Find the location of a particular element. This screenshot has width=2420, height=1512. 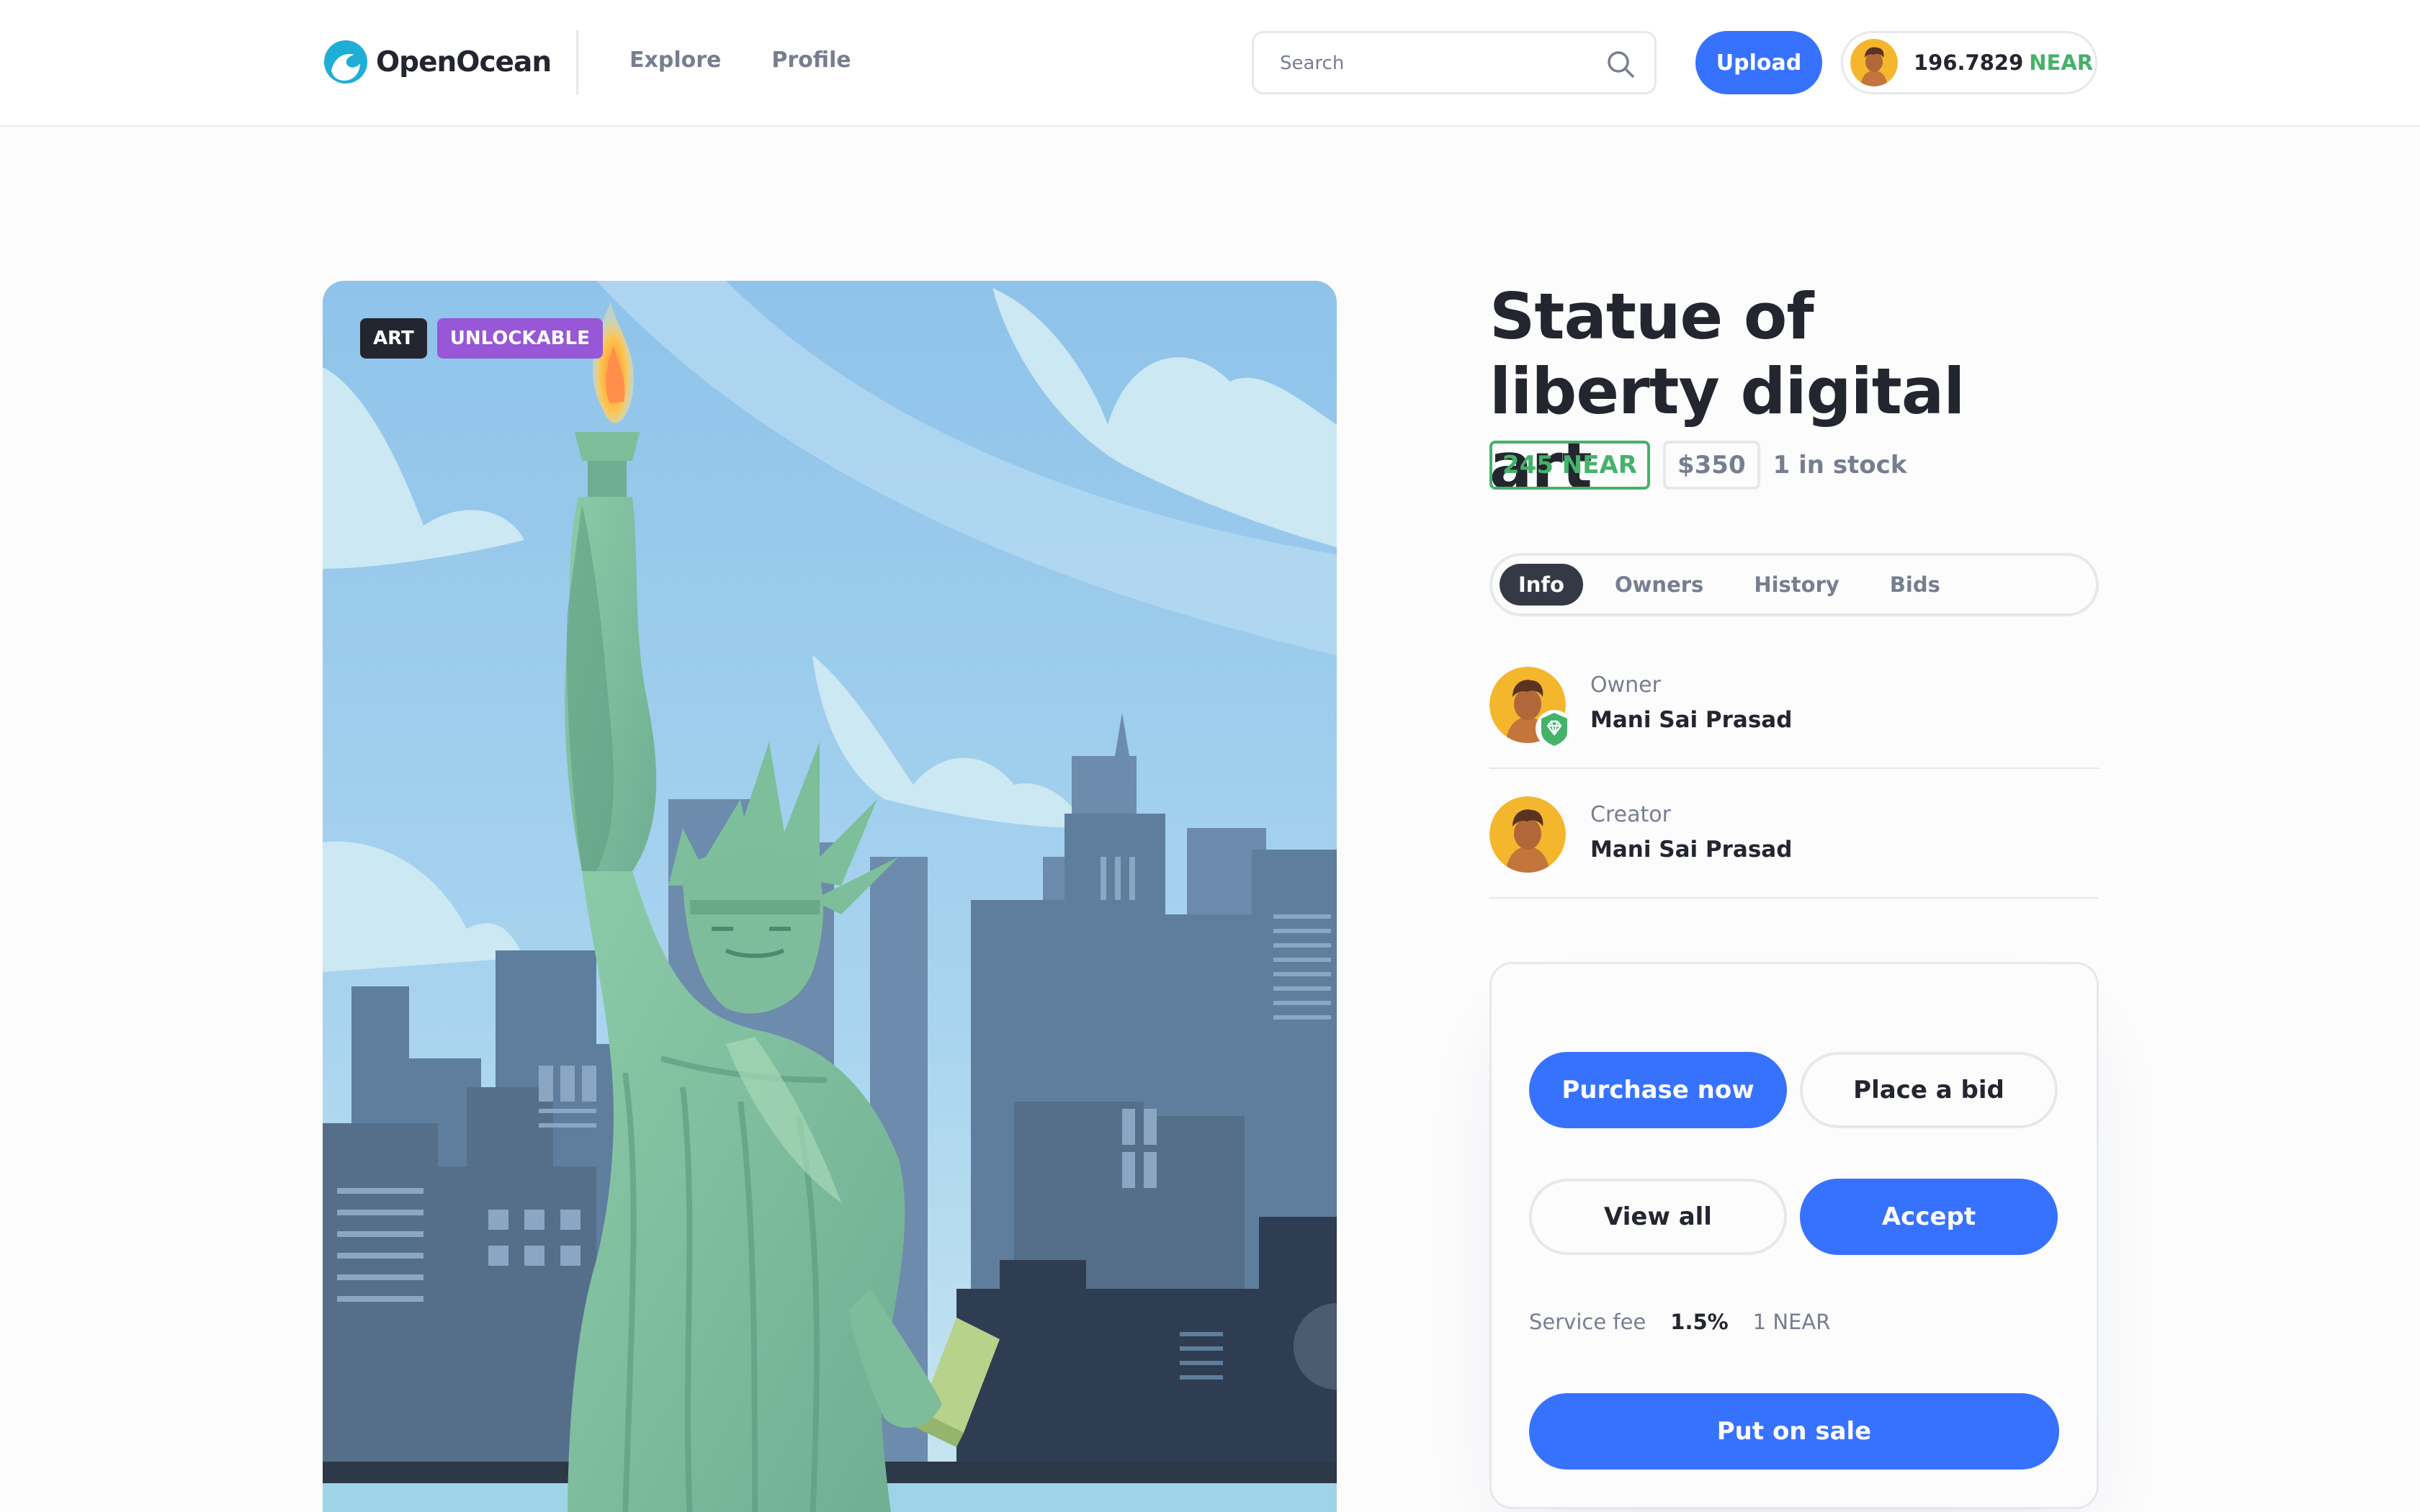

openocean-logo-icon is located at coordinates (345, 62).